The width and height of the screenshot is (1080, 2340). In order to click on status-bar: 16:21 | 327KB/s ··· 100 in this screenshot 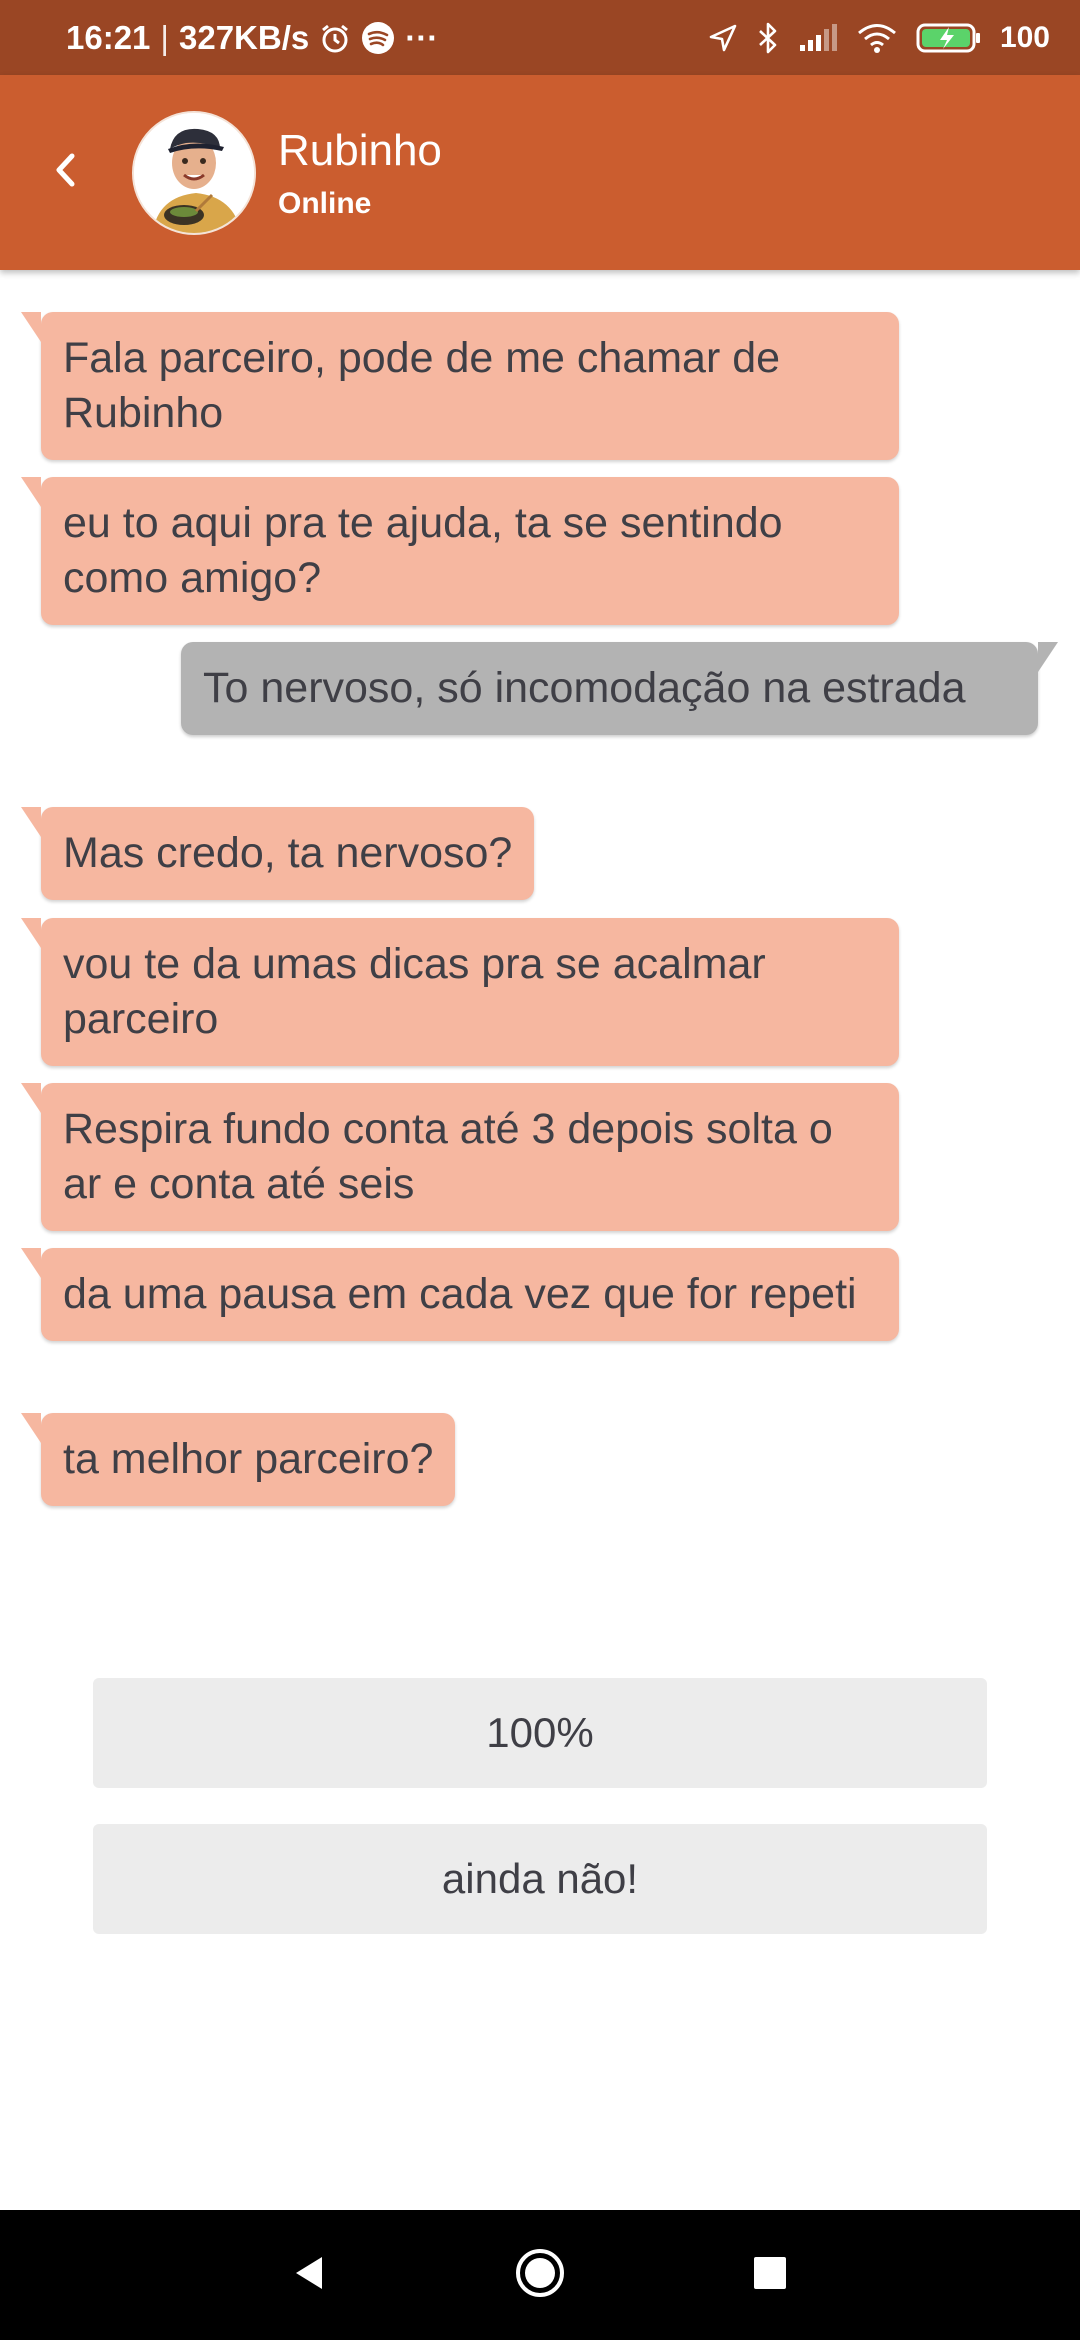, I will do `click(540, 37)`.